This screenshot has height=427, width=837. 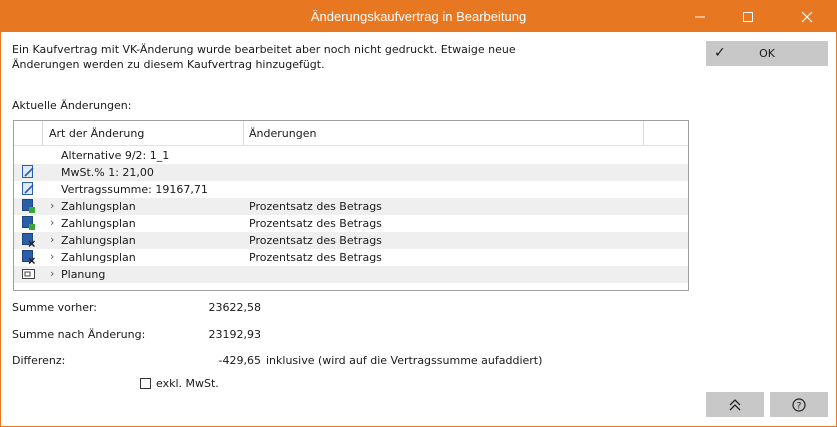 What do you see at coordinates (282, 133) in the screenshot?
I see `column-header-changes: Änderungen` at bounding box center [282, 133].